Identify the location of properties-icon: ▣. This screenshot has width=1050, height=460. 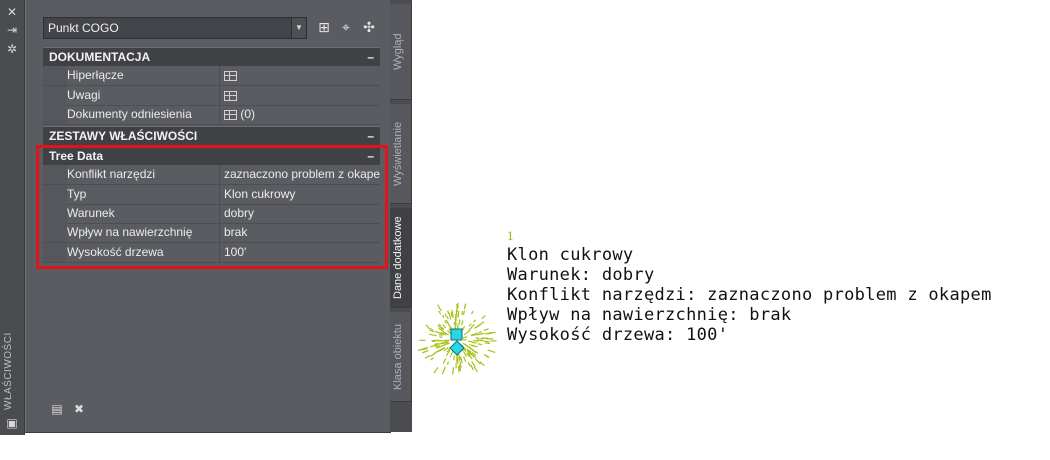
(12, 423).